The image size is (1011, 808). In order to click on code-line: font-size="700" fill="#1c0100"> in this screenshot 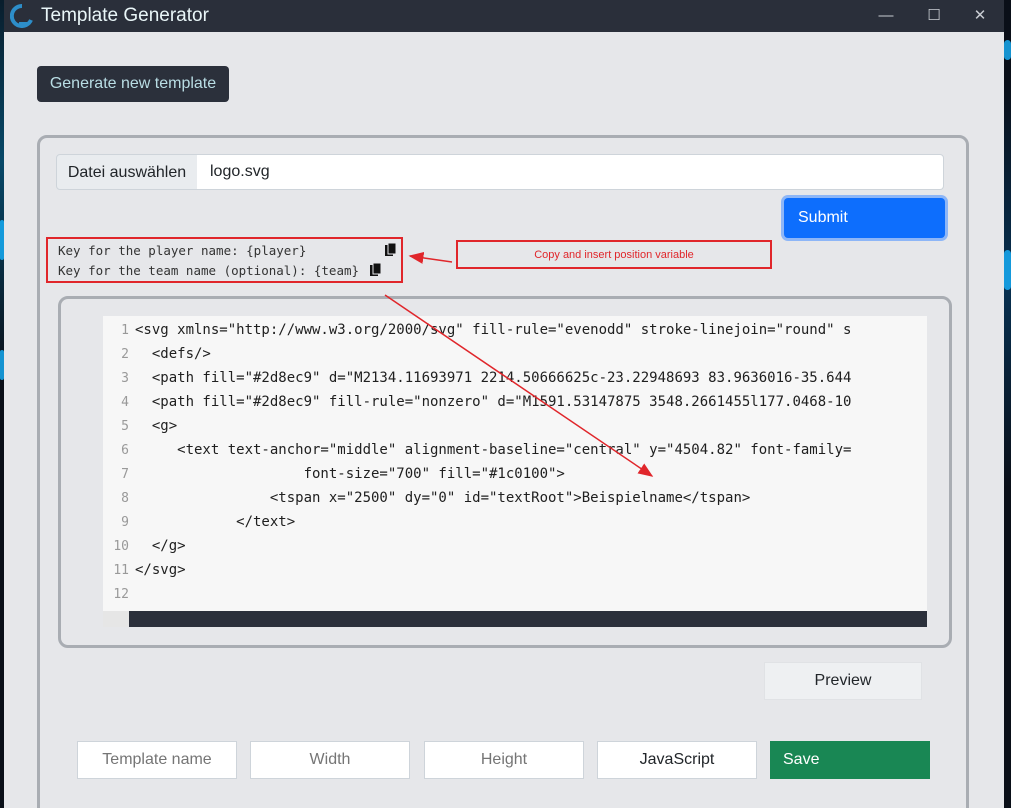, I will do `click(350, 474)`.